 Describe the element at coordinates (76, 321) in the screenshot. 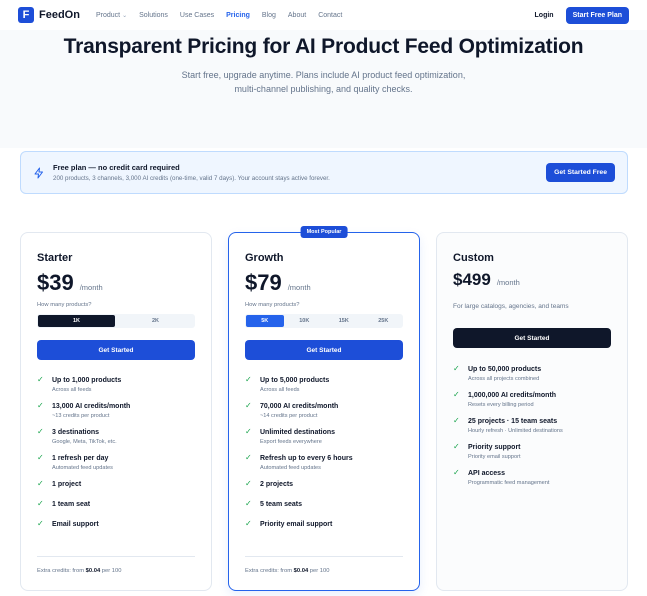

I see `product-option-1k: 1K` at that location.